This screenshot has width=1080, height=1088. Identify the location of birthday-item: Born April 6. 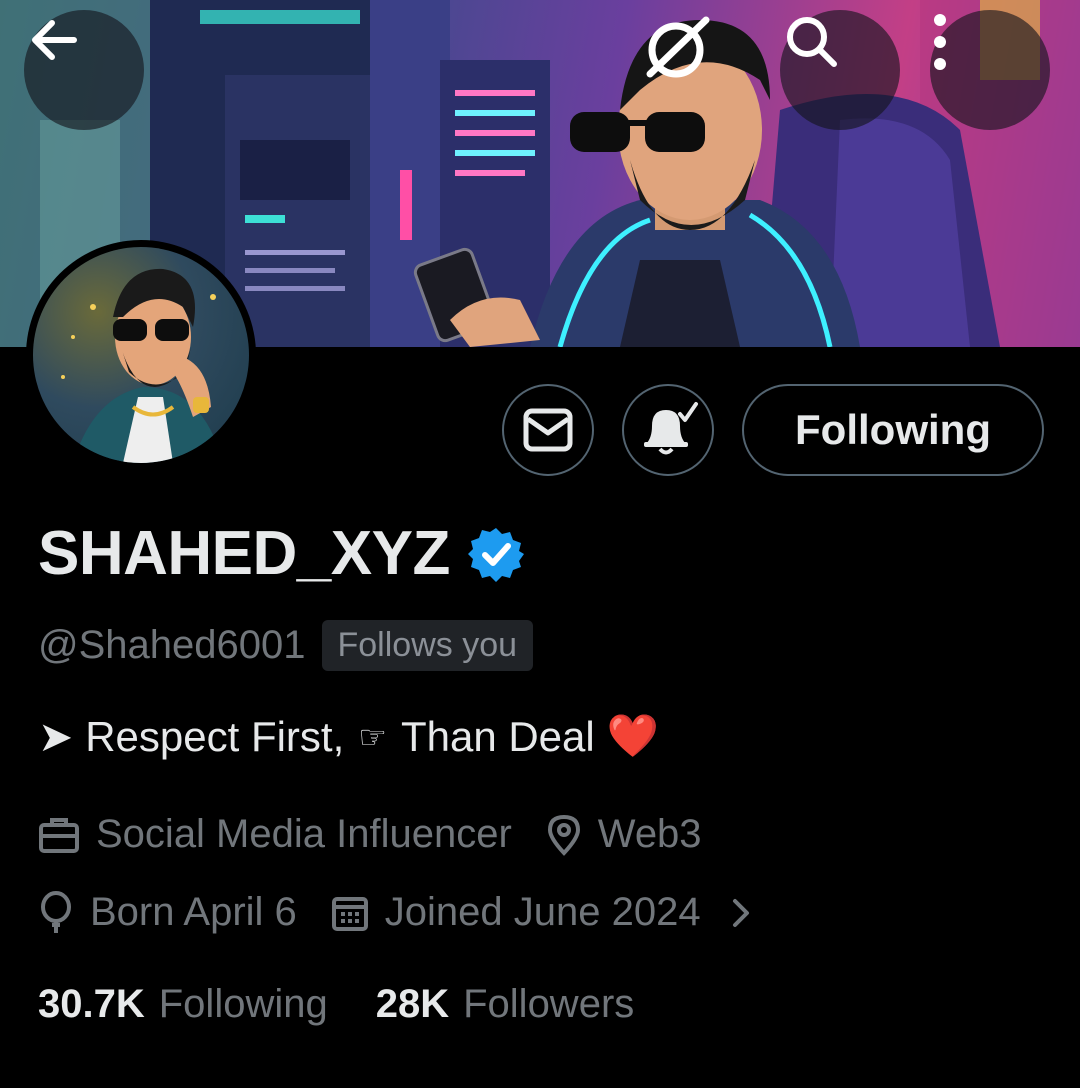
(167, 912).